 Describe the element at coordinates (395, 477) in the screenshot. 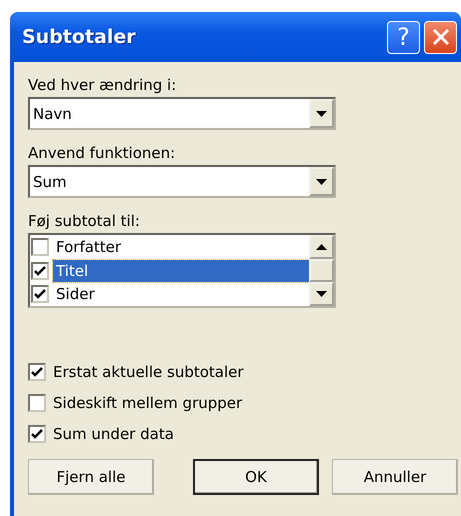

I see `dialog-button: Annuller` at that location.